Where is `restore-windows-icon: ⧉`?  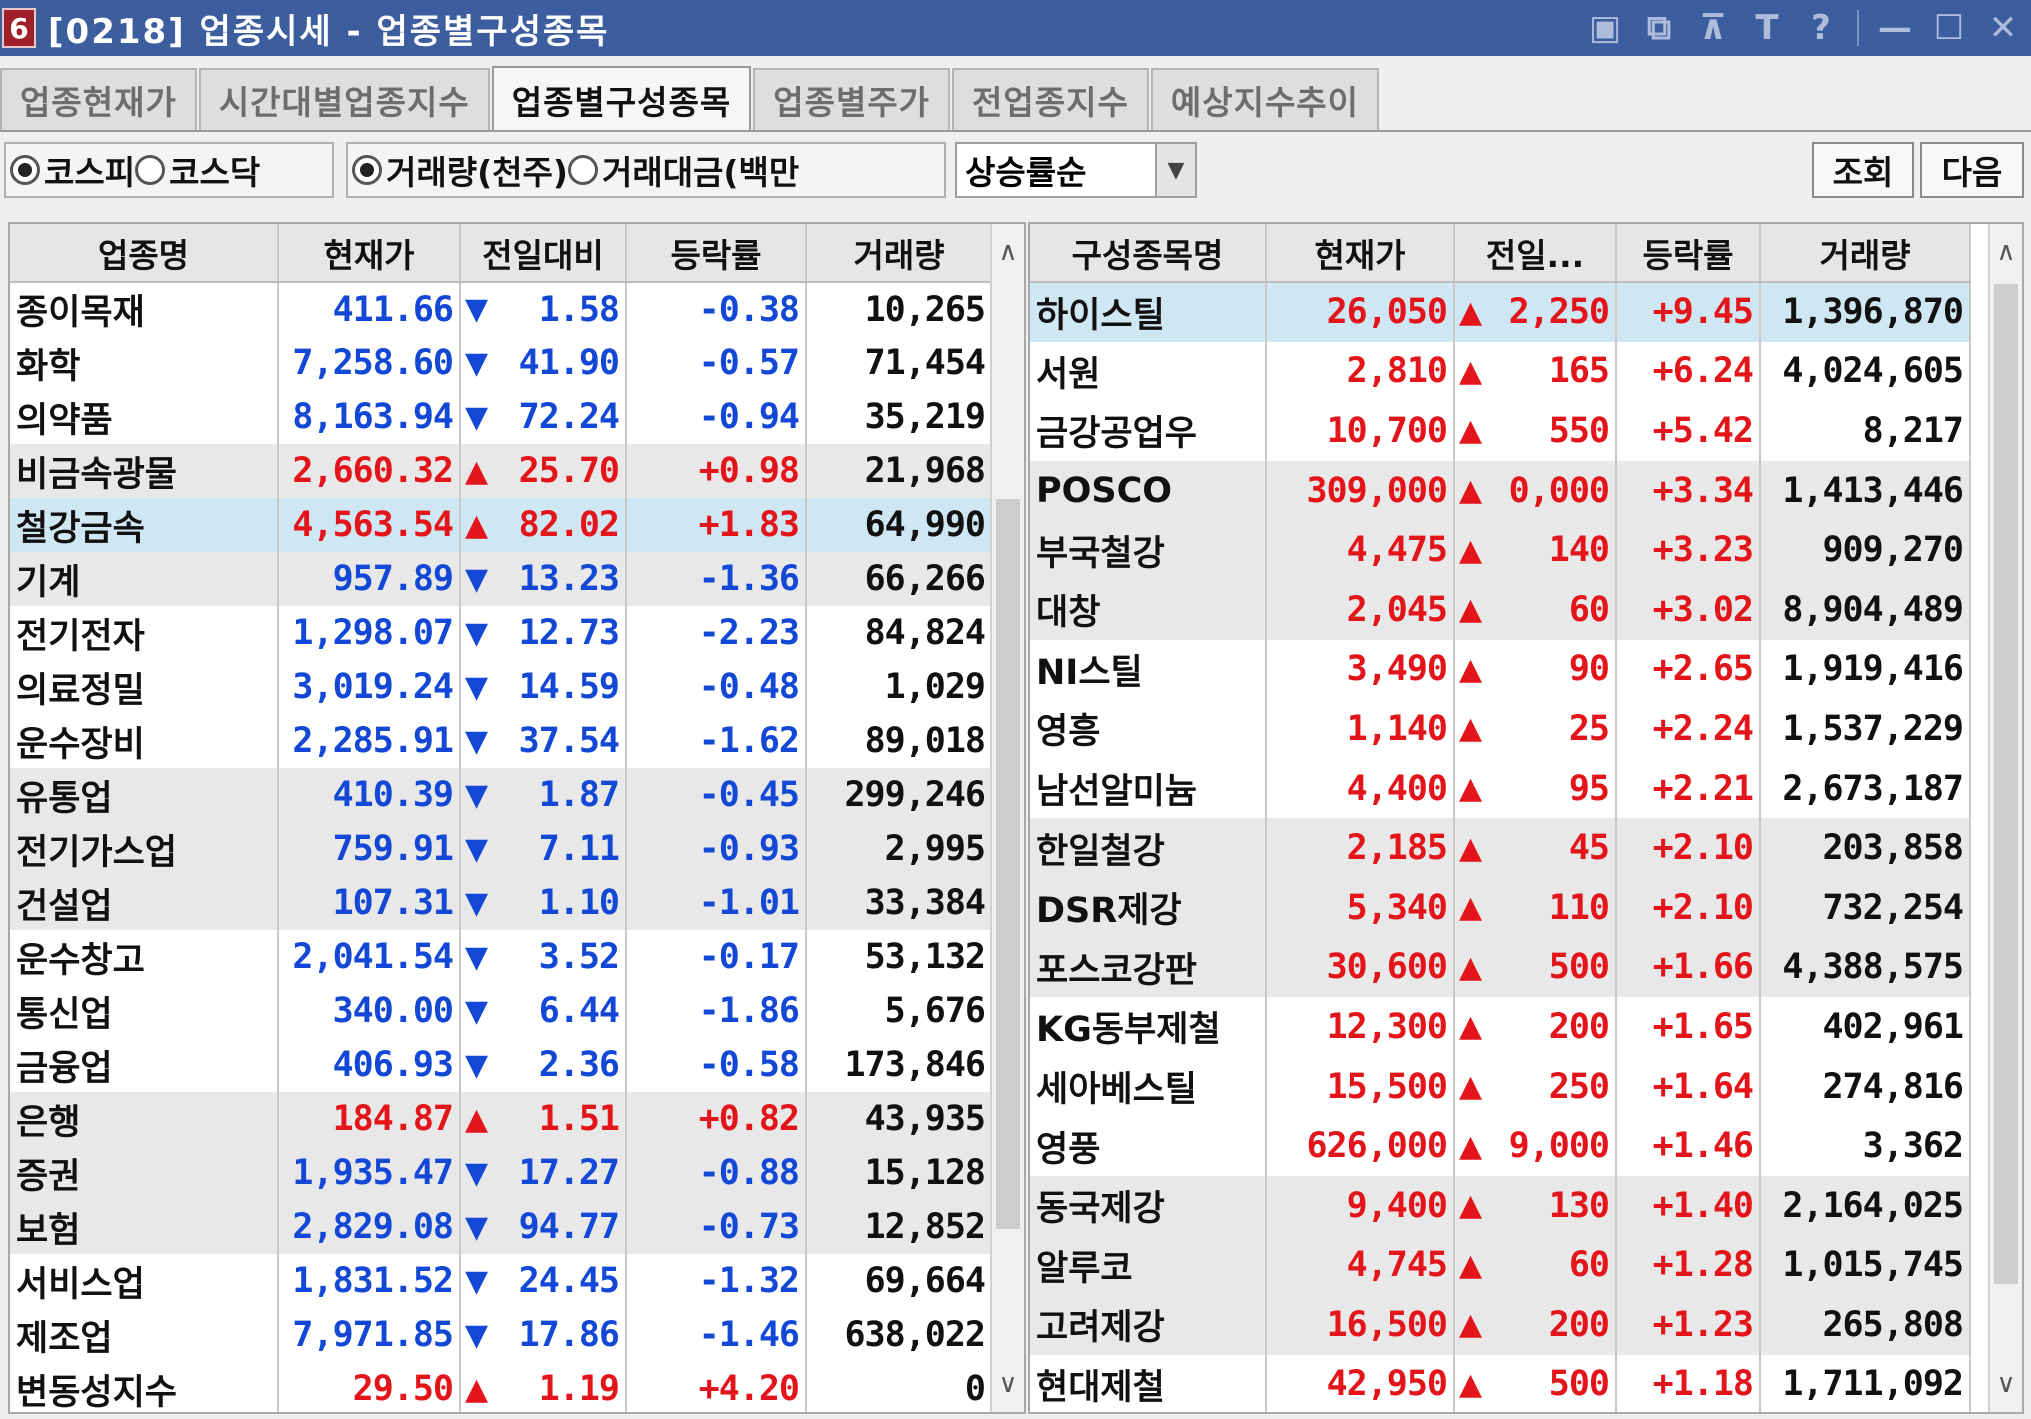
restore-windows-icon: ⧉ is located at coordinates (1659, 28).